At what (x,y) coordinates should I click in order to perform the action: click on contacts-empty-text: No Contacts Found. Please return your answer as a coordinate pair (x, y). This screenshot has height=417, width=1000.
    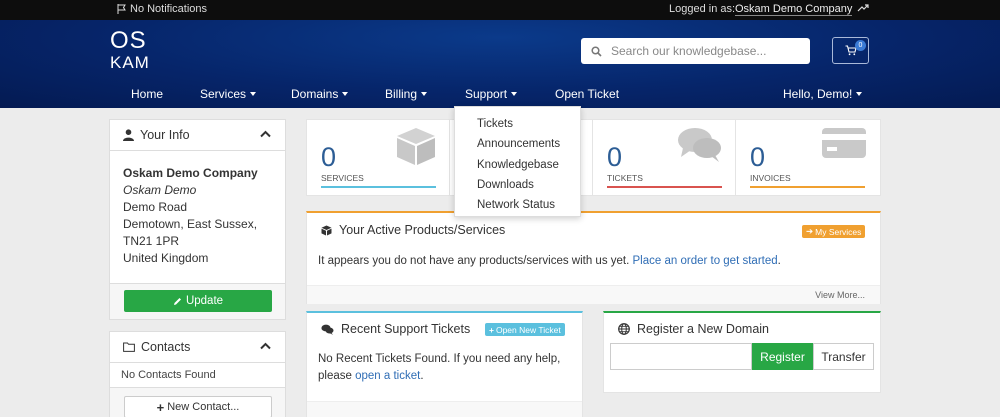
    Looking at the image, I should click on (197, 375).